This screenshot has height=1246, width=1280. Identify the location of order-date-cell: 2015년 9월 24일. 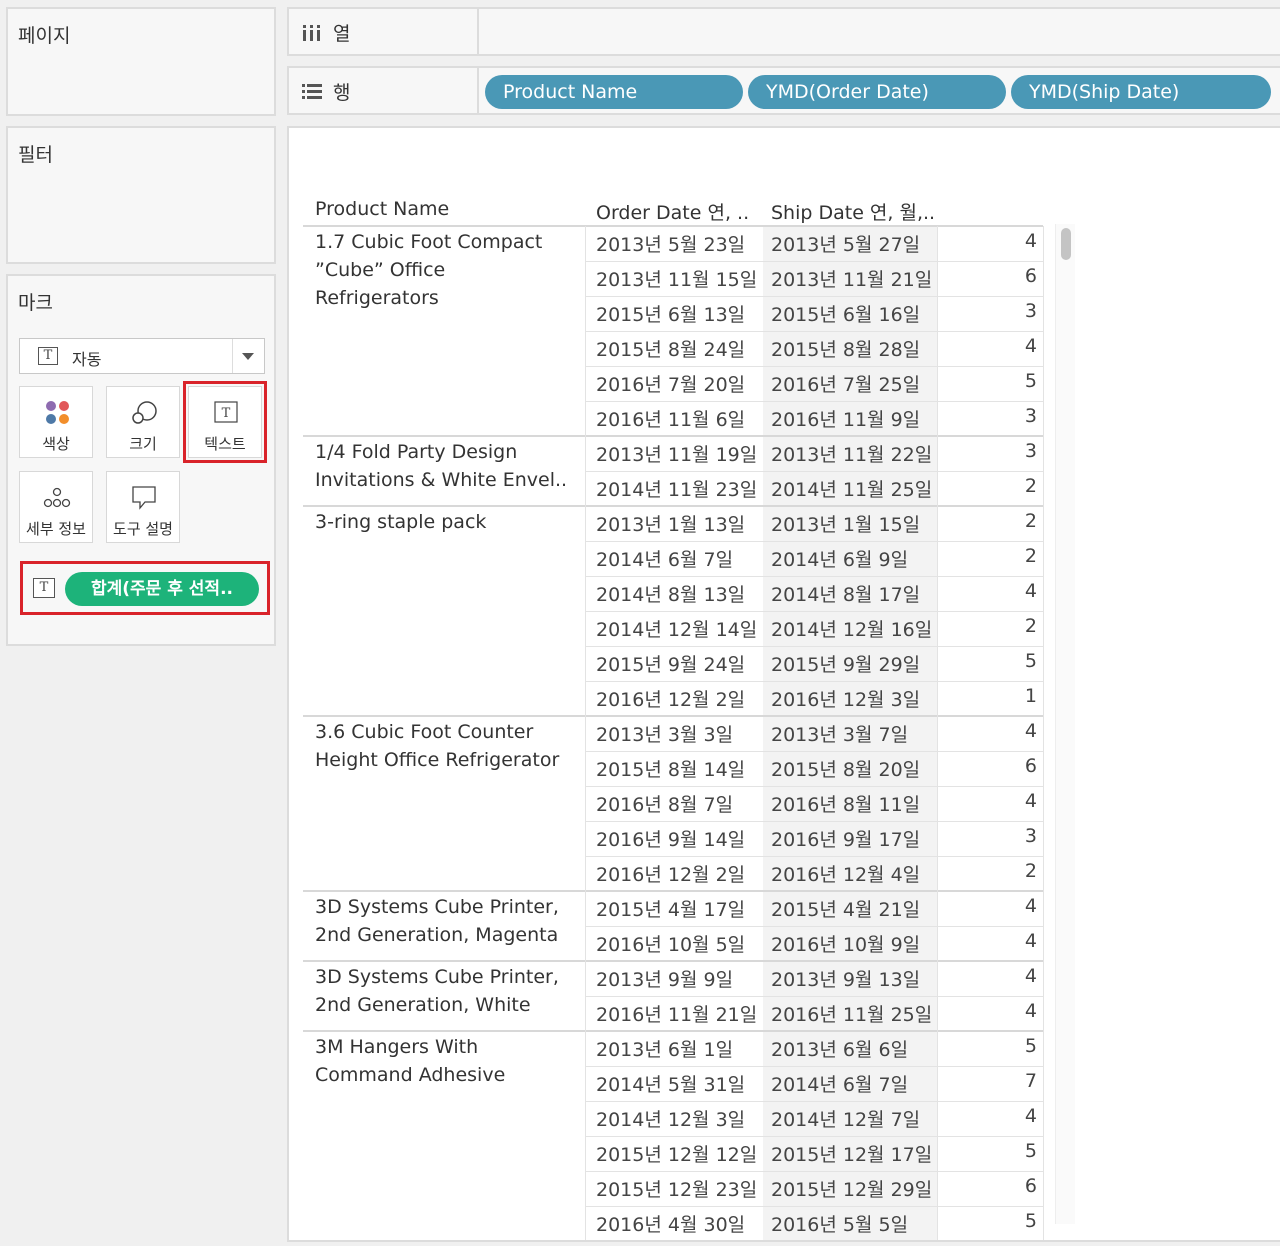
(670, 663).